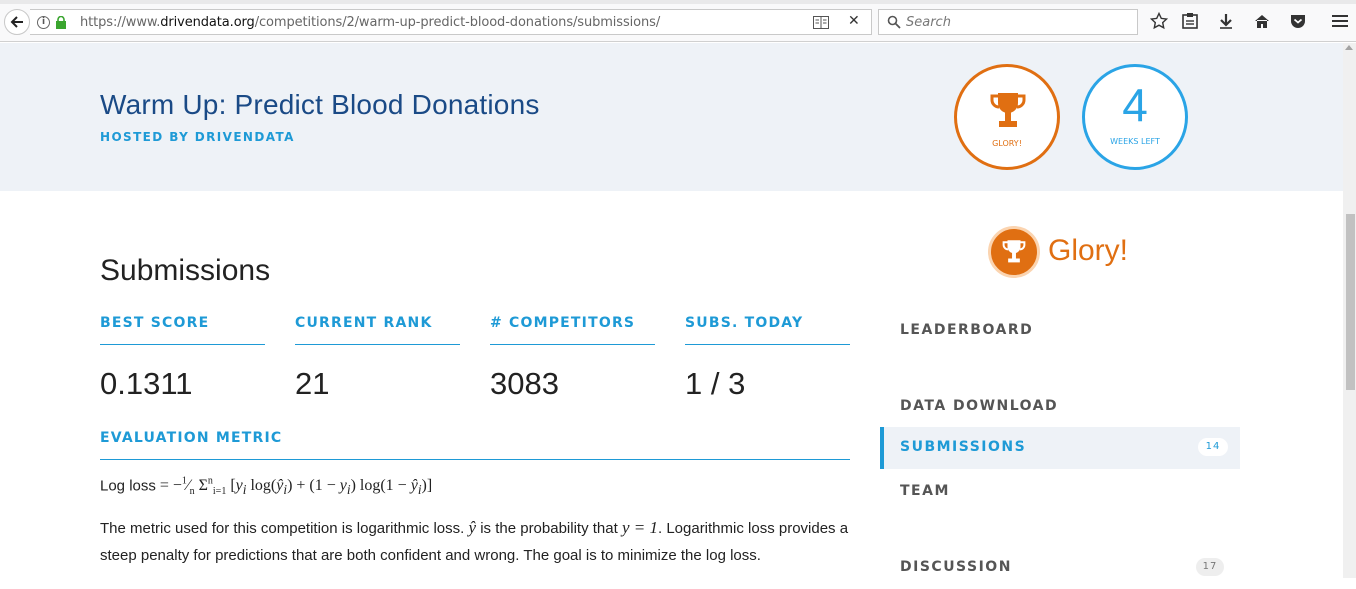 This screenshot has height=589, width=1356. What do you see at coordinates (61, 22) in the screenshot?
I see `lock-icon` at bounding box center [61, 22].